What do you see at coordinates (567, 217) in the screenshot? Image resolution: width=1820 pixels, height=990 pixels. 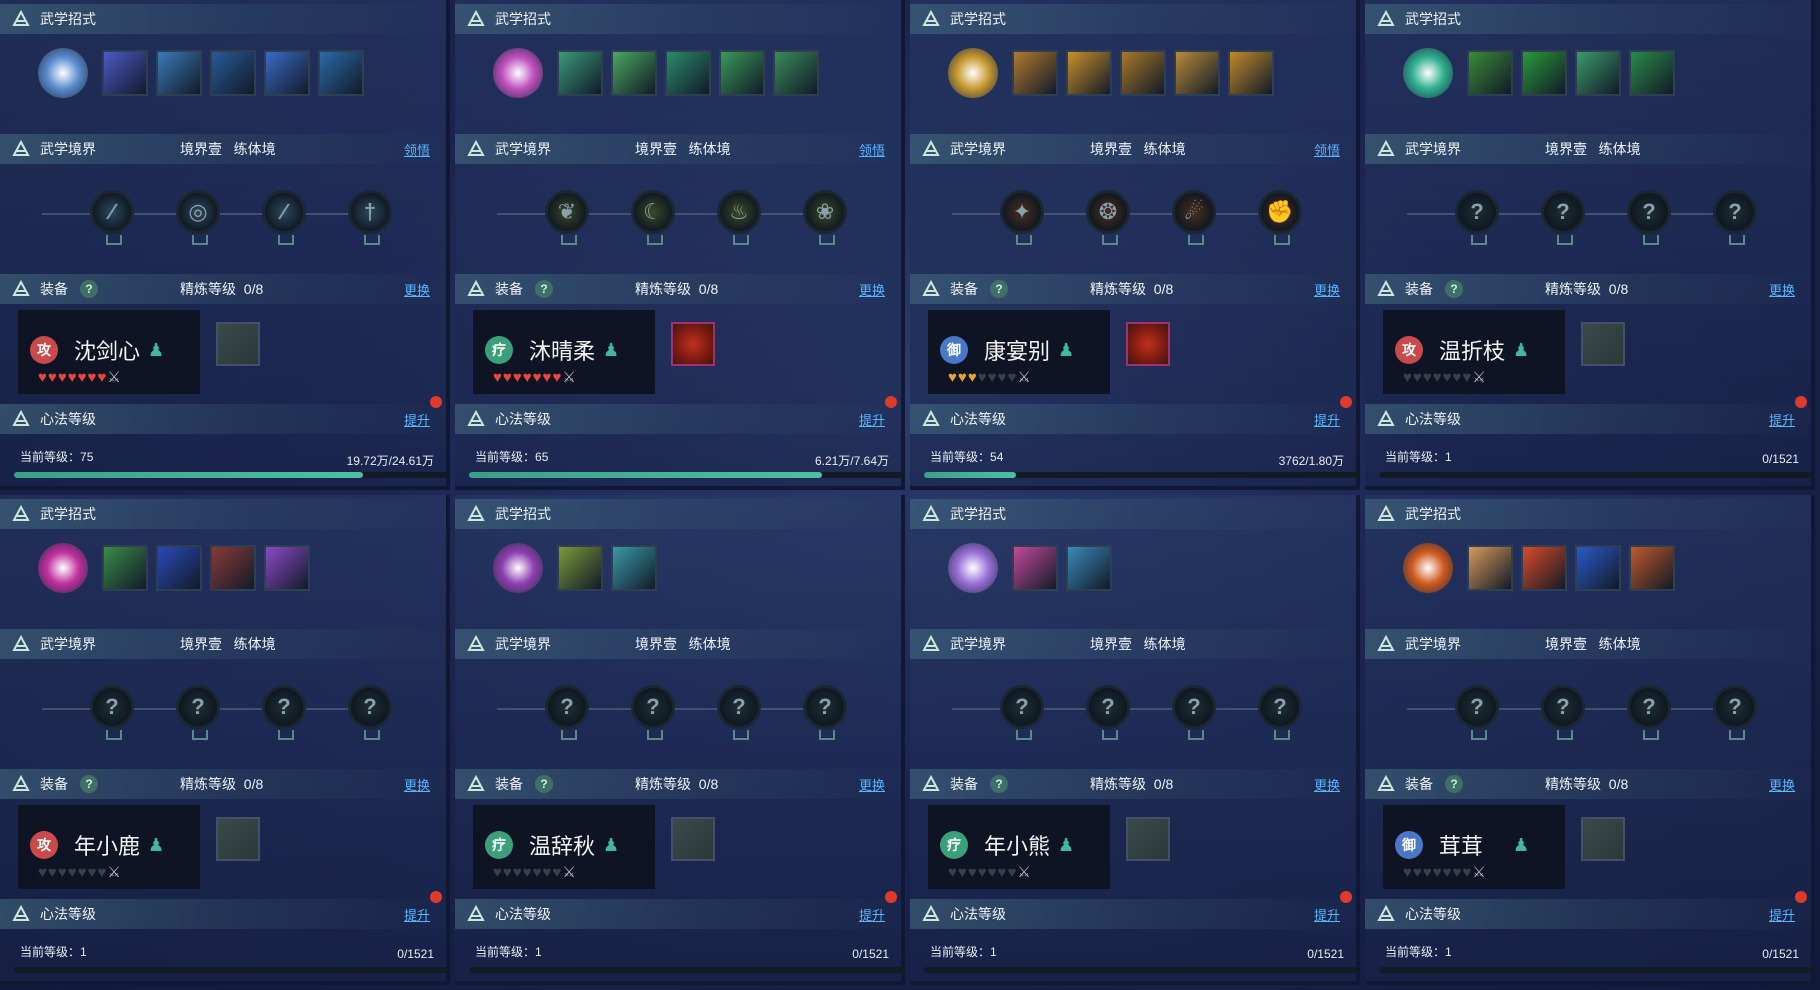 I see `realm-node: ❦` at bounding box center [567, 217].